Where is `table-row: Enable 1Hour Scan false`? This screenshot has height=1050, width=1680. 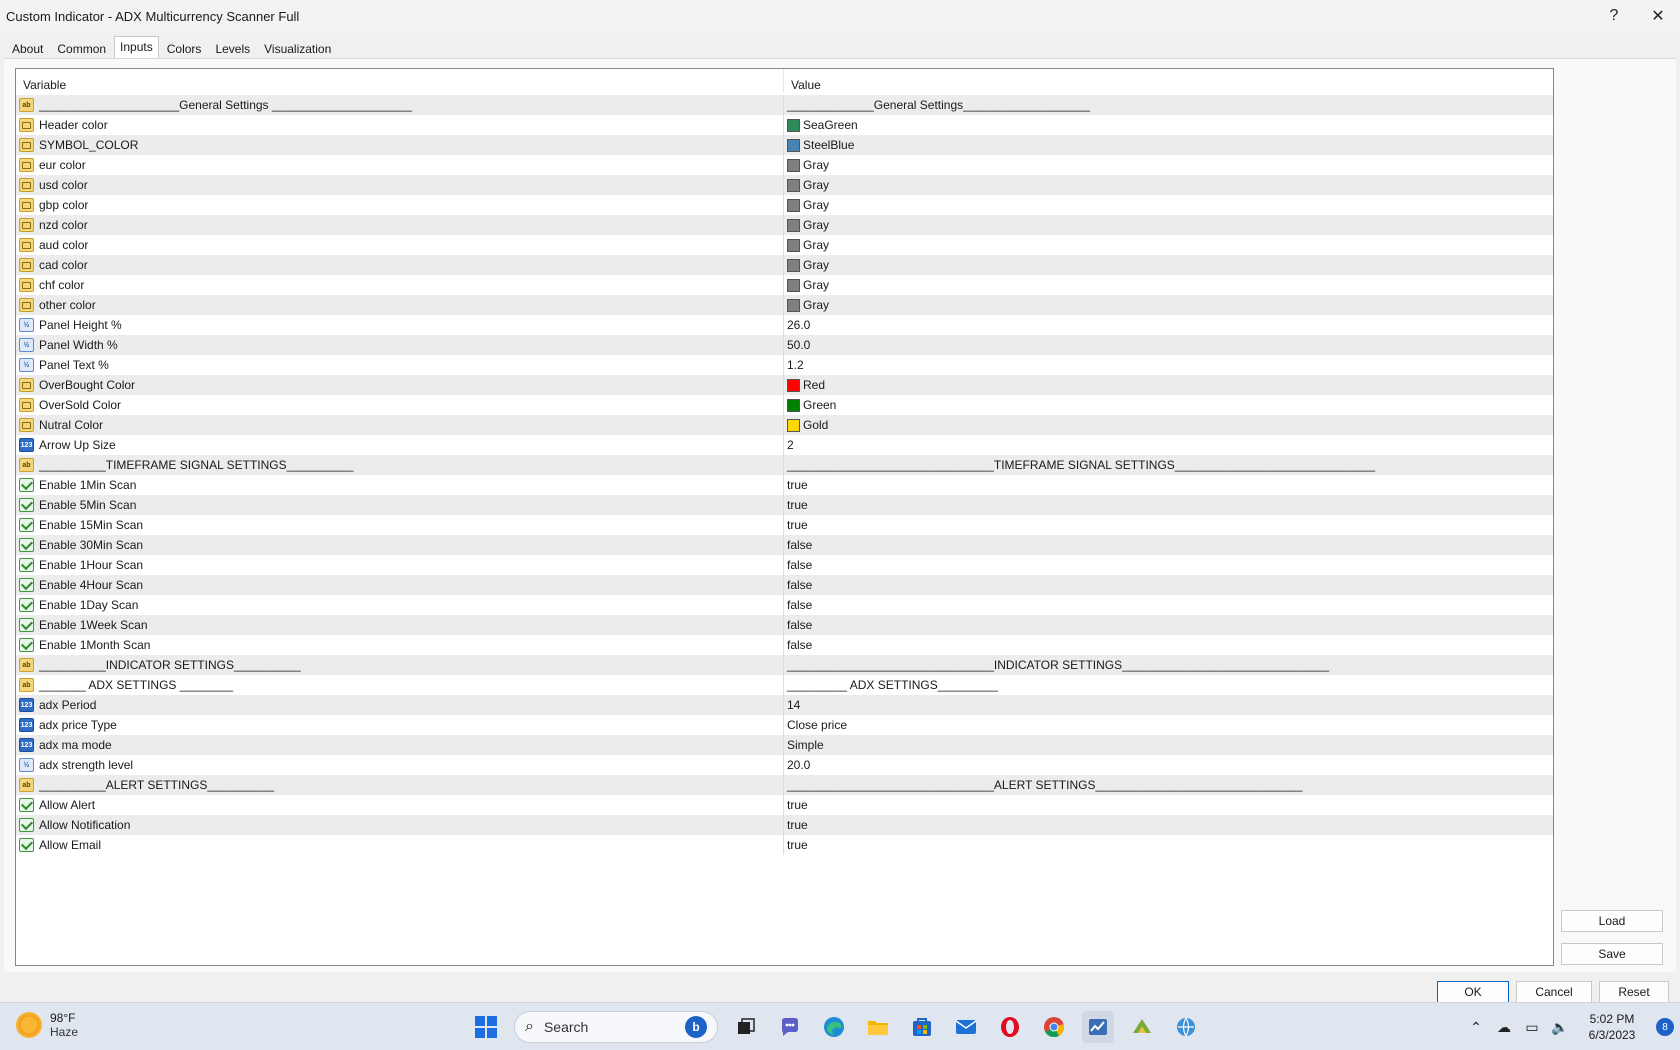
table-row: Enable 1Hour Scan false is located at coordinates (784, 565).